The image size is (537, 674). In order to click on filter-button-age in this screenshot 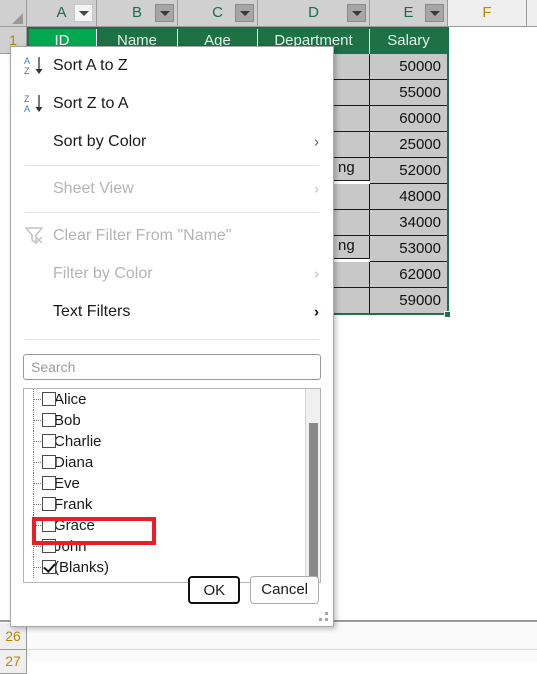, I will do `click(244, 13)`.